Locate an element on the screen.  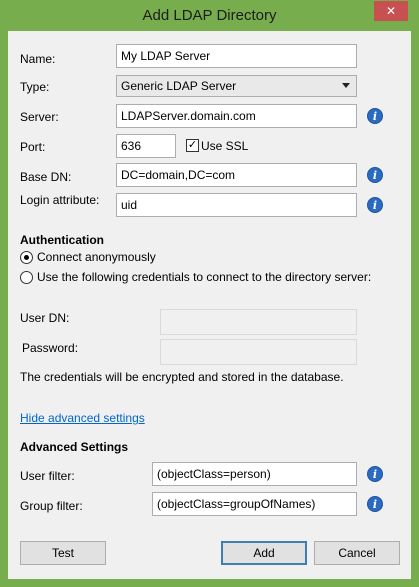
type-select: Generic LDAP Server is located at coordinates (236, 86).